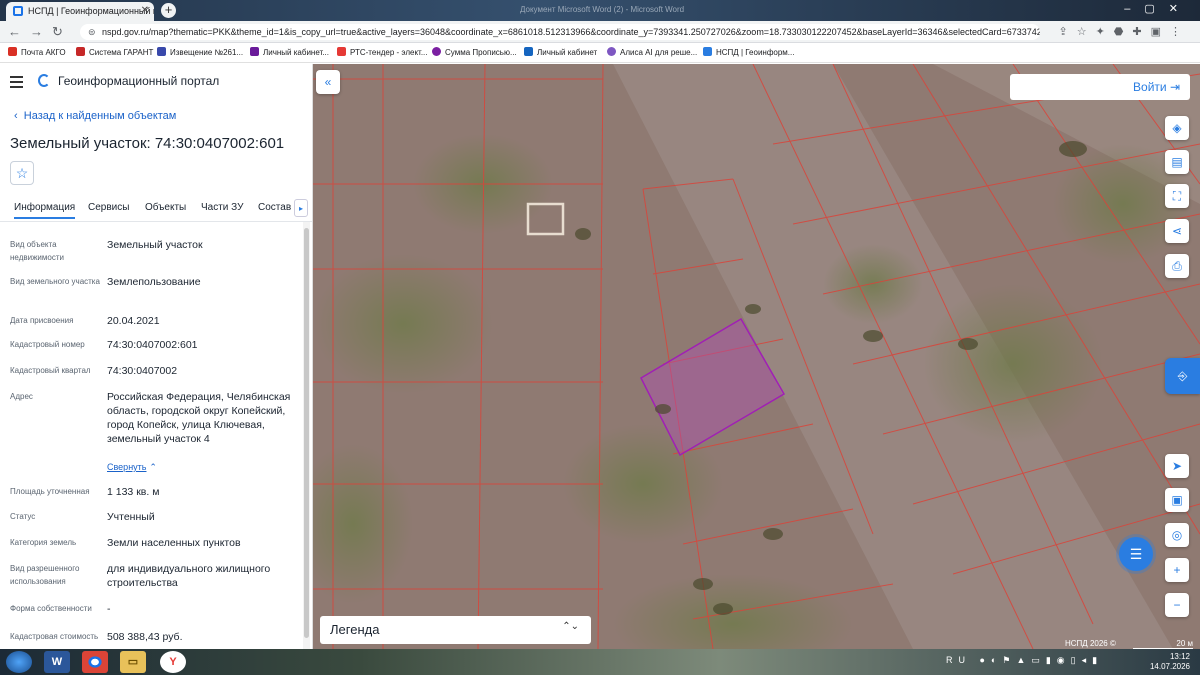 This screenshot has height=675, width=1200. Describe the element at coordinates (1170, 662) in the screenshot. I see `clock: 13:12 14.07.2026` at that location.